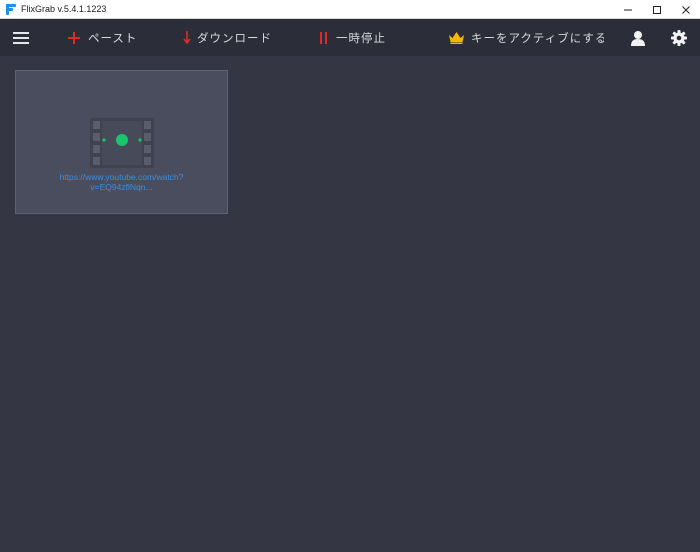  I want to click on arrow-down-icon, so click(187, 37).